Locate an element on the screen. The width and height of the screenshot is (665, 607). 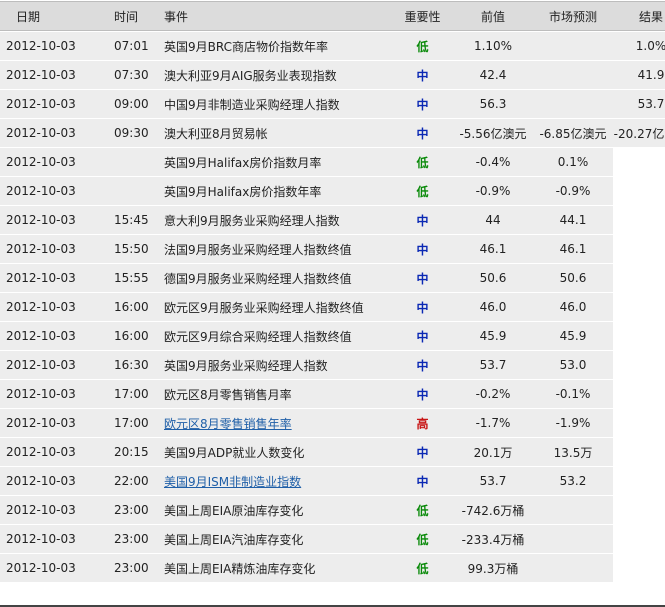
cell-event: 欧元区9月服务业采购经理人指数终值 is located at coordinates (276, 307).